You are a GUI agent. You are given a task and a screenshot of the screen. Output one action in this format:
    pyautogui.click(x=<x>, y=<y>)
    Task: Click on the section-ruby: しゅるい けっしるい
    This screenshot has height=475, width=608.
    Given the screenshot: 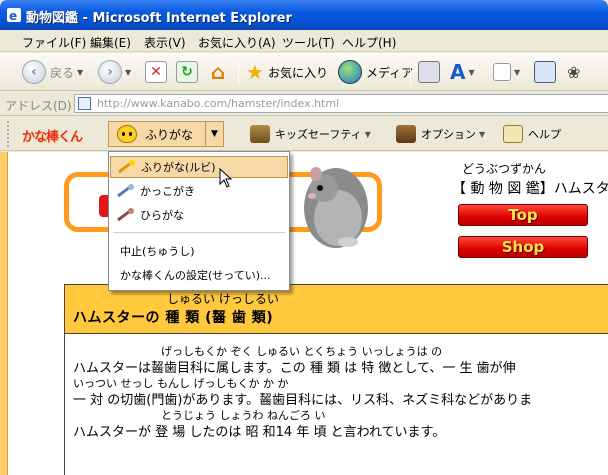 What is the action you would take?
    pyautogui.click(x=223, y=299)
    